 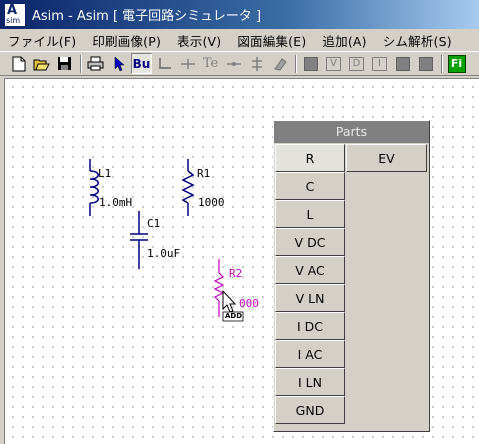 I want to click on part-capacitor-button: C, so click(x=310, y=186).